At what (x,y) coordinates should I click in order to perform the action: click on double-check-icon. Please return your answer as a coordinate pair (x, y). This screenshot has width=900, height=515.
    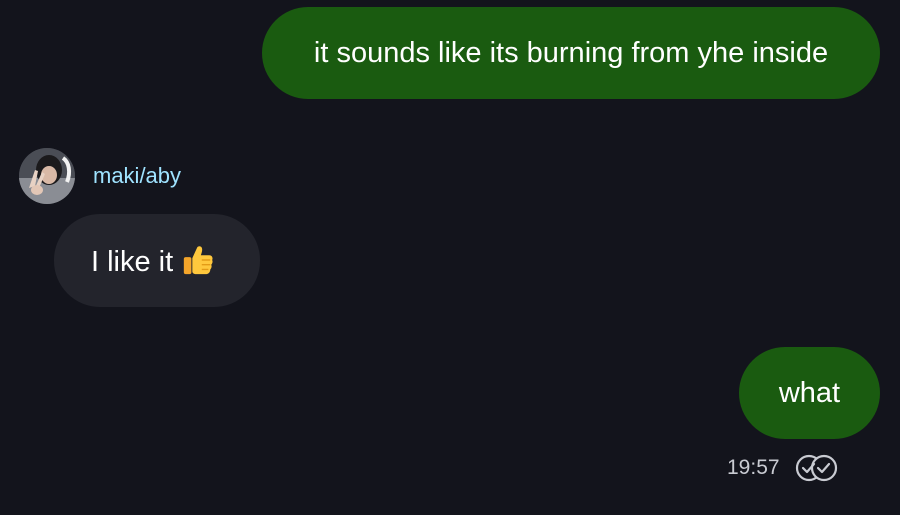
    Looking at the image, I should click on (816, 468).